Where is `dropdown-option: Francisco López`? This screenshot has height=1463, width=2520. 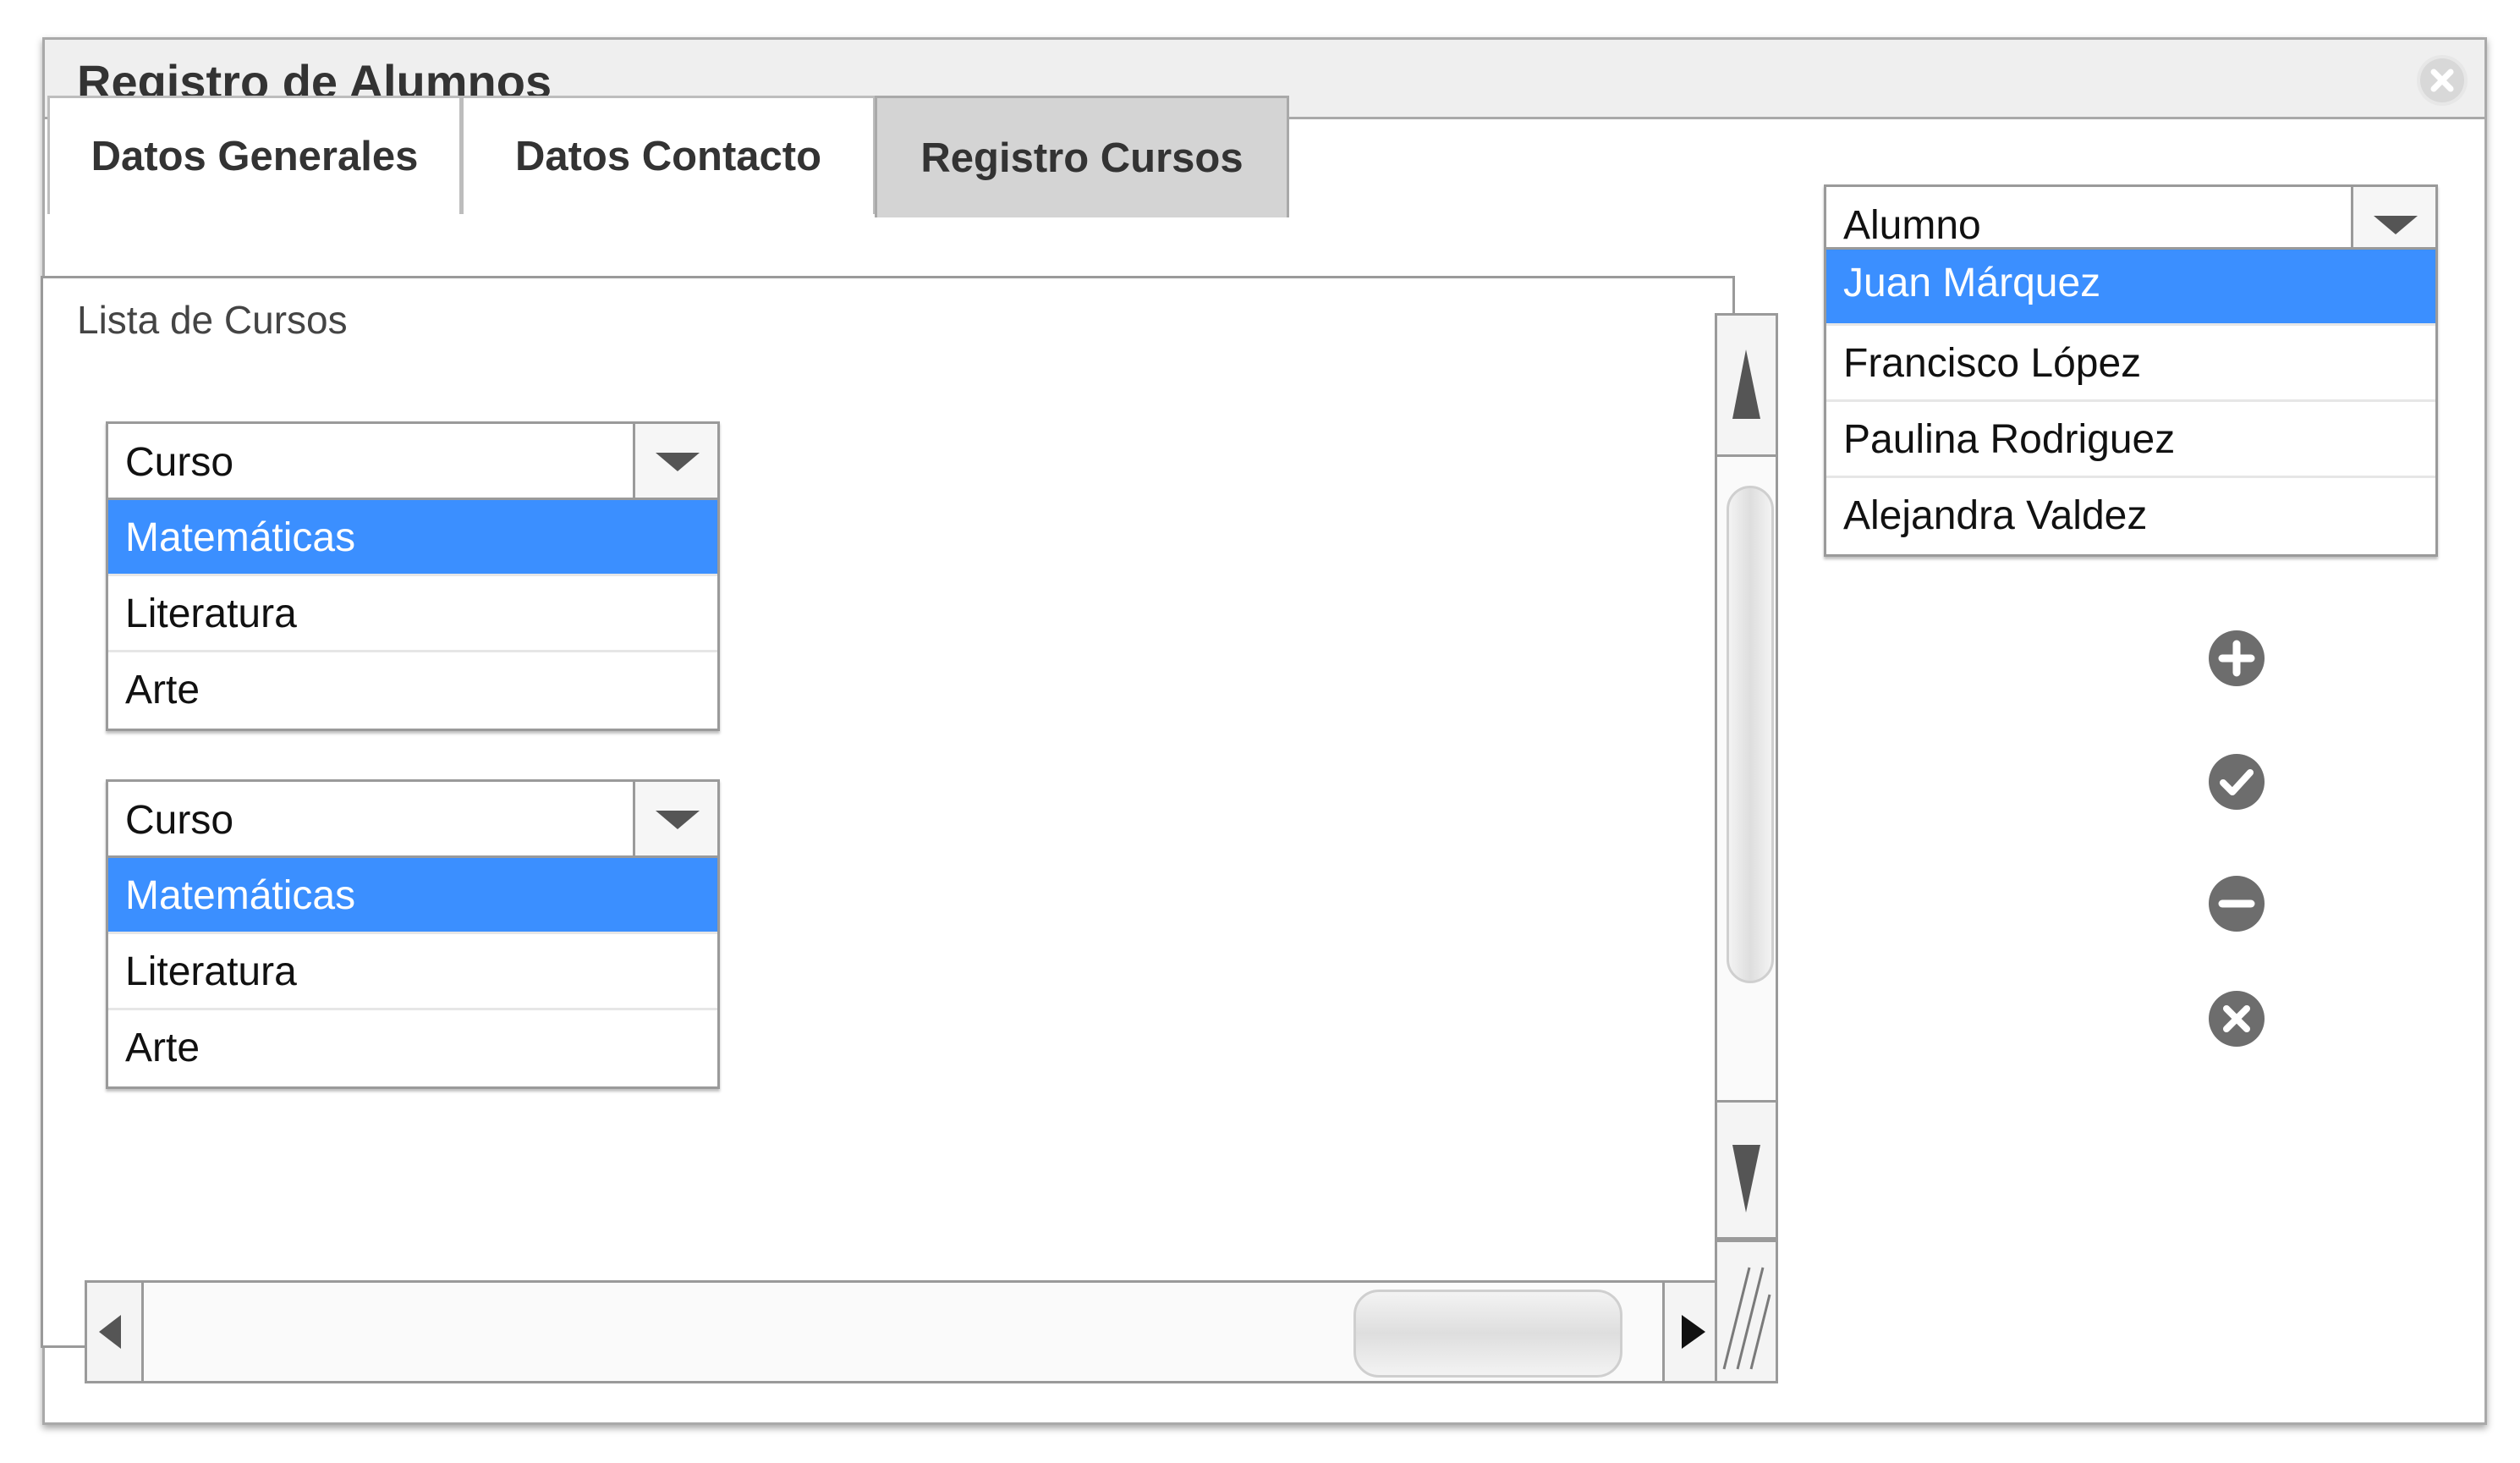 dropdown-option: Francisco López is located at coordinates (2130, 364).